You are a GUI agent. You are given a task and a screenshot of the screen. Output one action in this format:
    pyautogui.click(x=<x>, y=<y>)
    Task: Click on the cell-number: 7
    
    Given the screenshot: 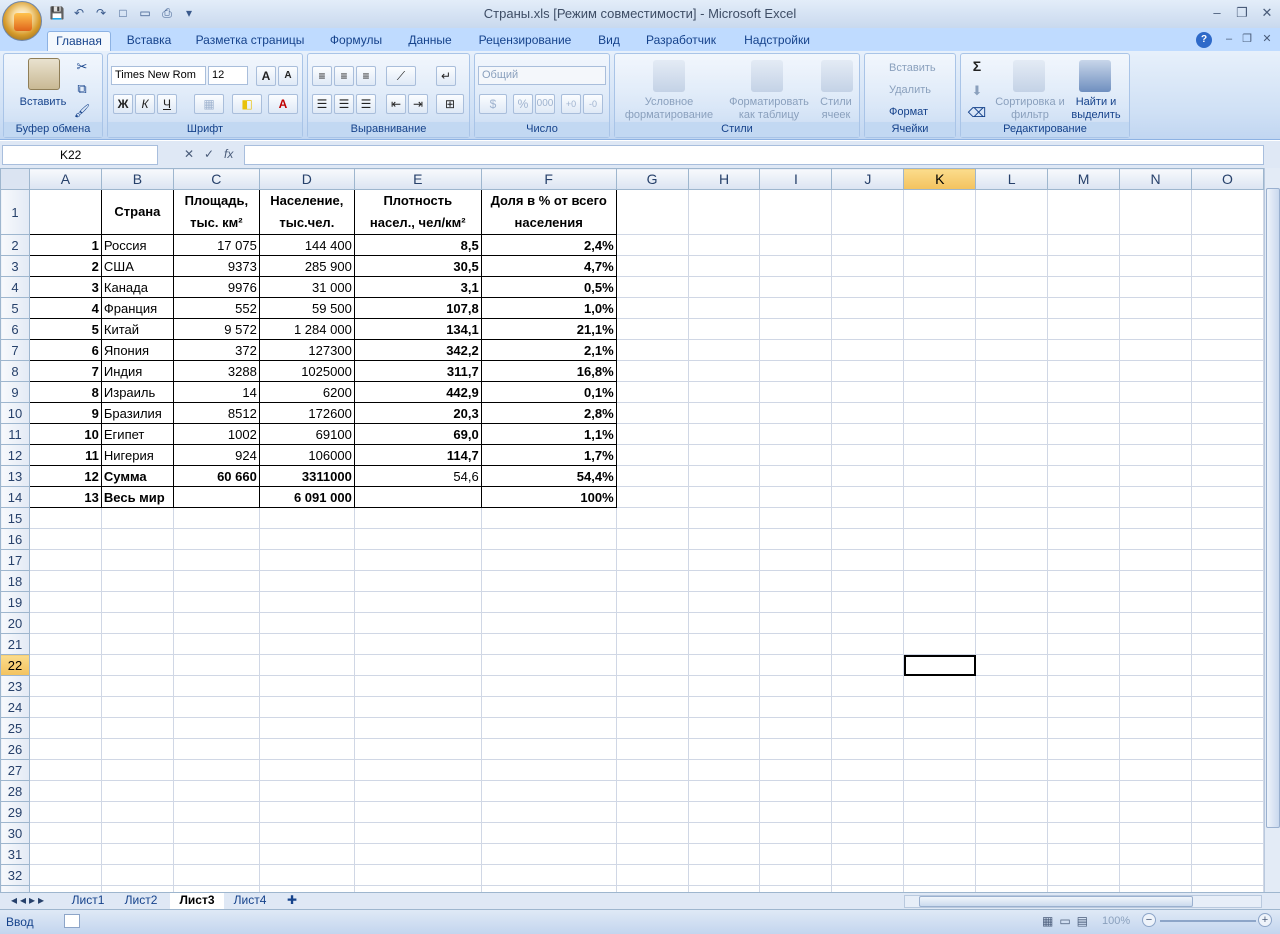 What is the action you would take?
    pyautogui.click(x=65, y=371)
    